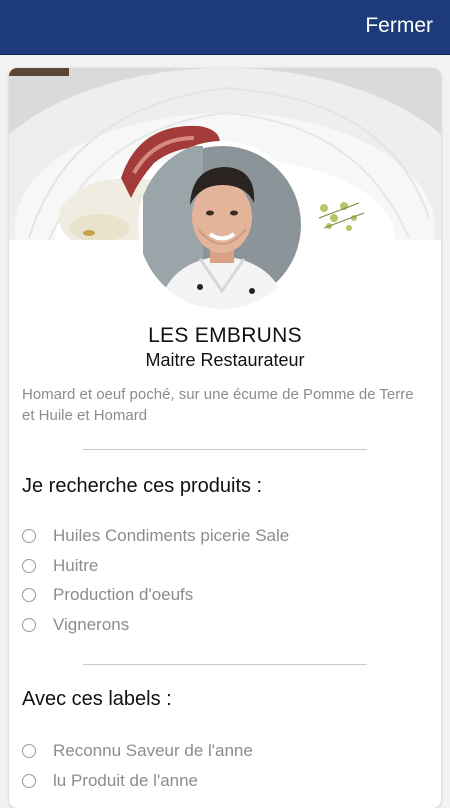  Describe the element at coordinates (225, 27) in the screenshot. I see `top-bar: Fermer` at that location.